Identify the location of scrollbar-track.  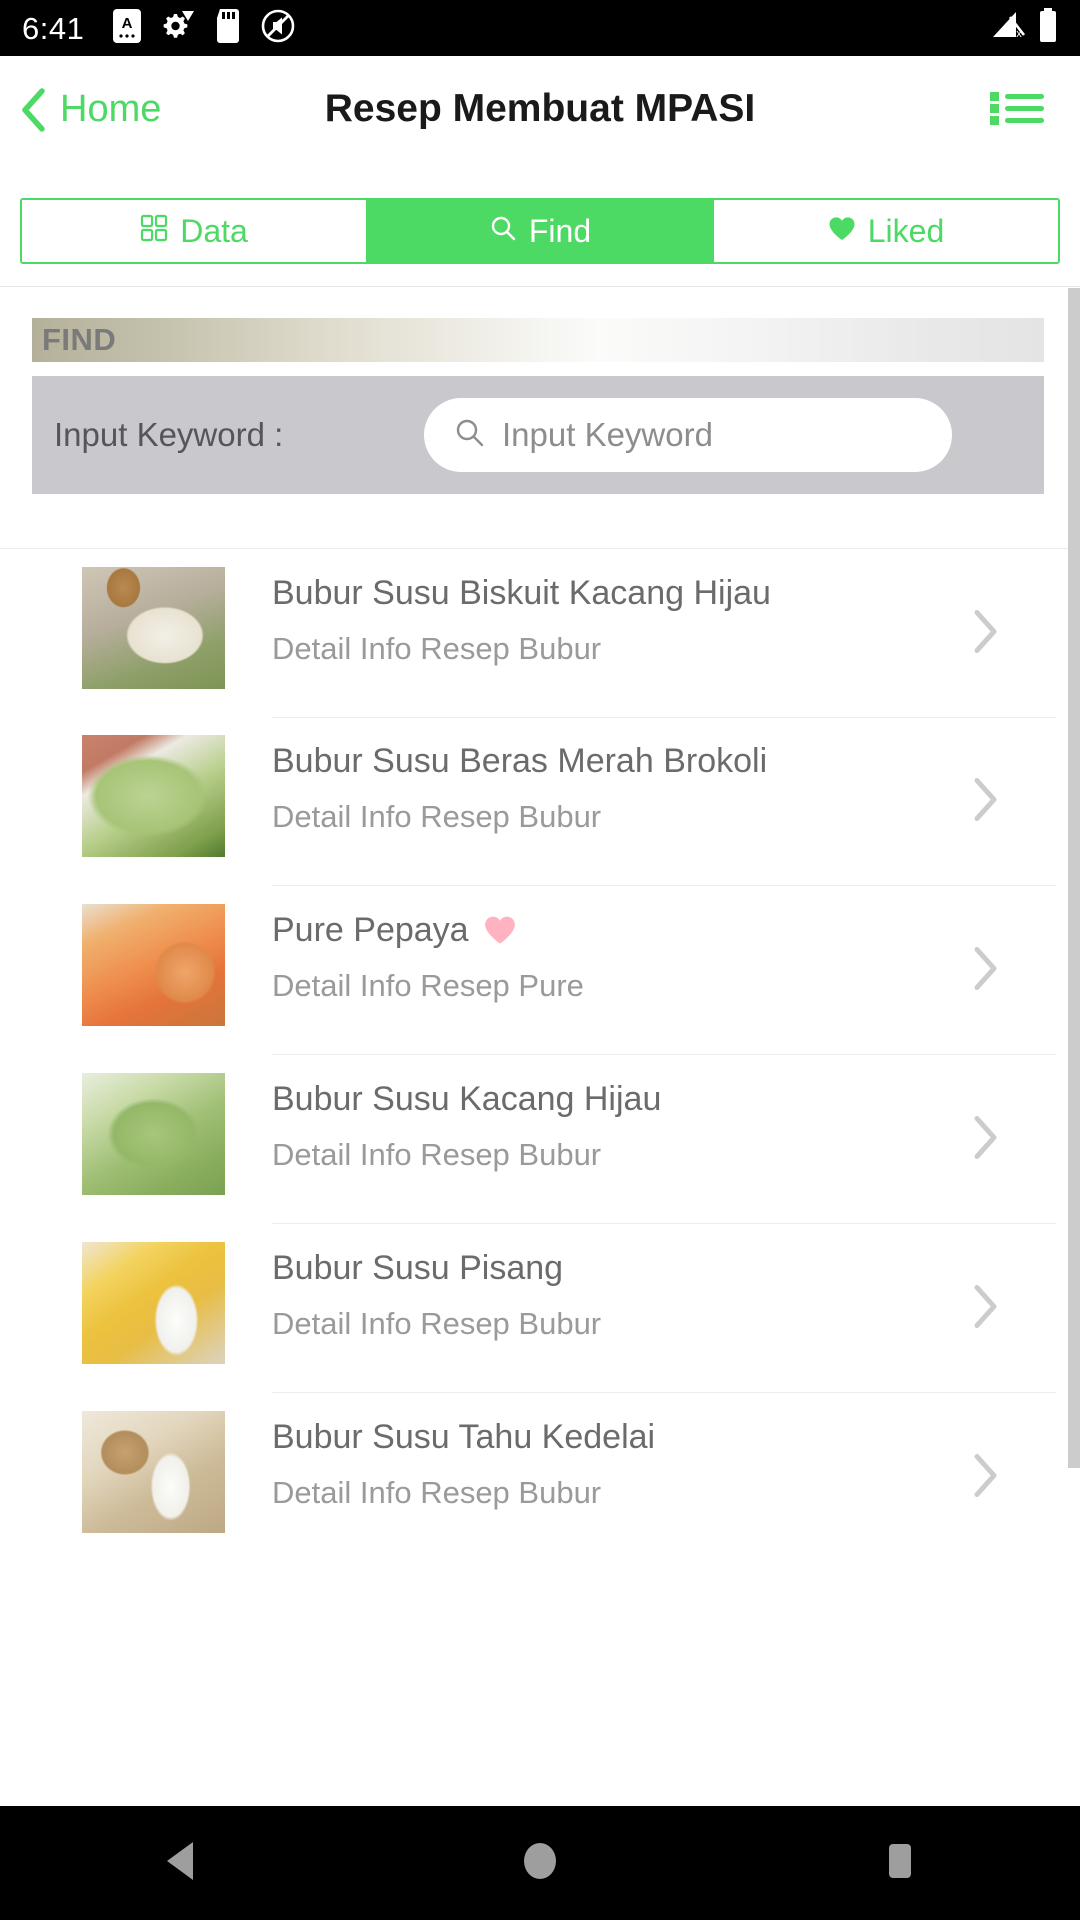
(1074, 1046).